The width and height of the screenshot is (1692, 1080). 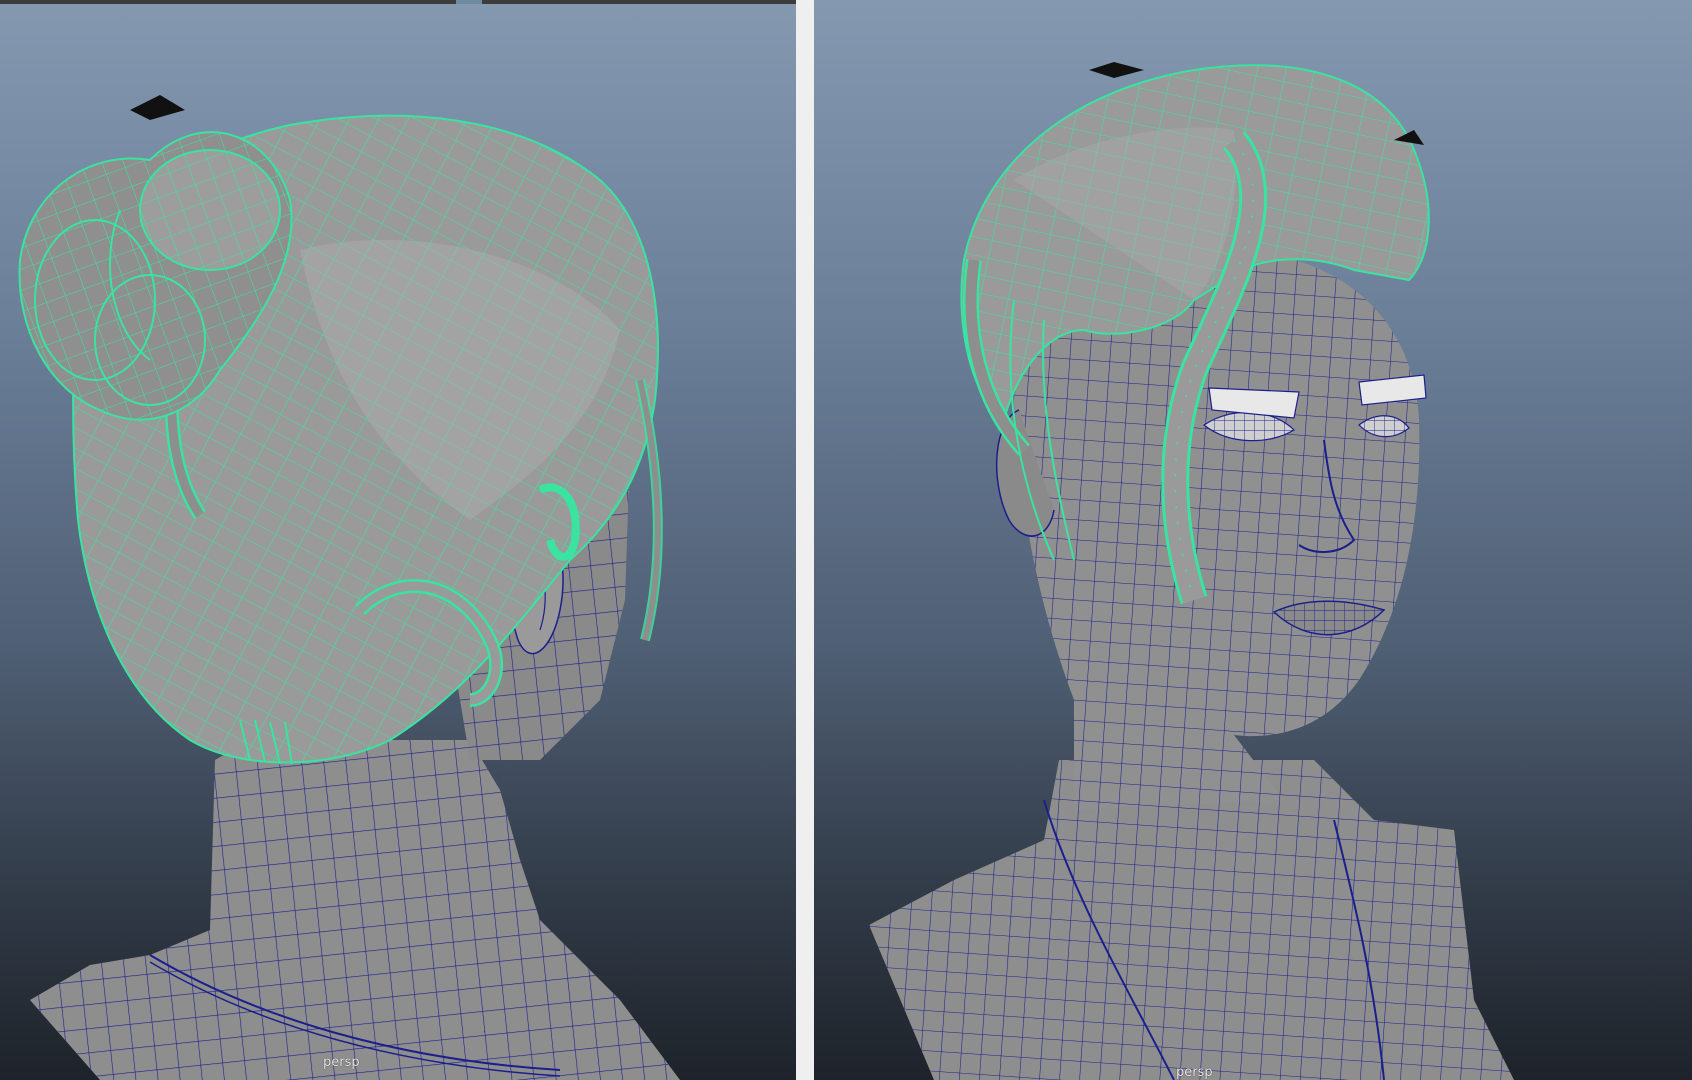 I want to click on torso-mesh, so click(x=1191, y=920).